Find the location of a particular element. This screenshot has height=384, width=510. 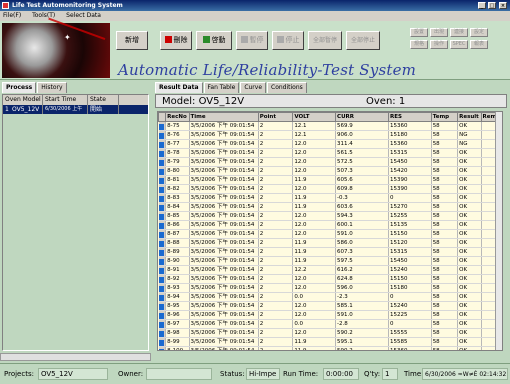

table-cell: 12.2 is located at coordinates (314, 270).